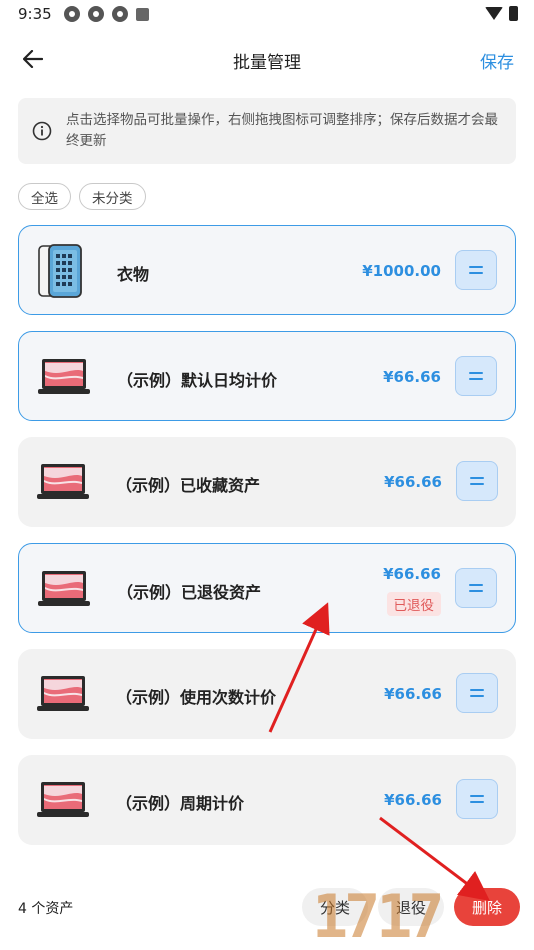 This screenshot has width=534, height=950. Describe the element at coordinates (282, 130) in the screenshot. I see `info-text: 点击选择物品可批量操作，右侧拖拽图标可调整排序；保存后数据才会最终更新` at that location.